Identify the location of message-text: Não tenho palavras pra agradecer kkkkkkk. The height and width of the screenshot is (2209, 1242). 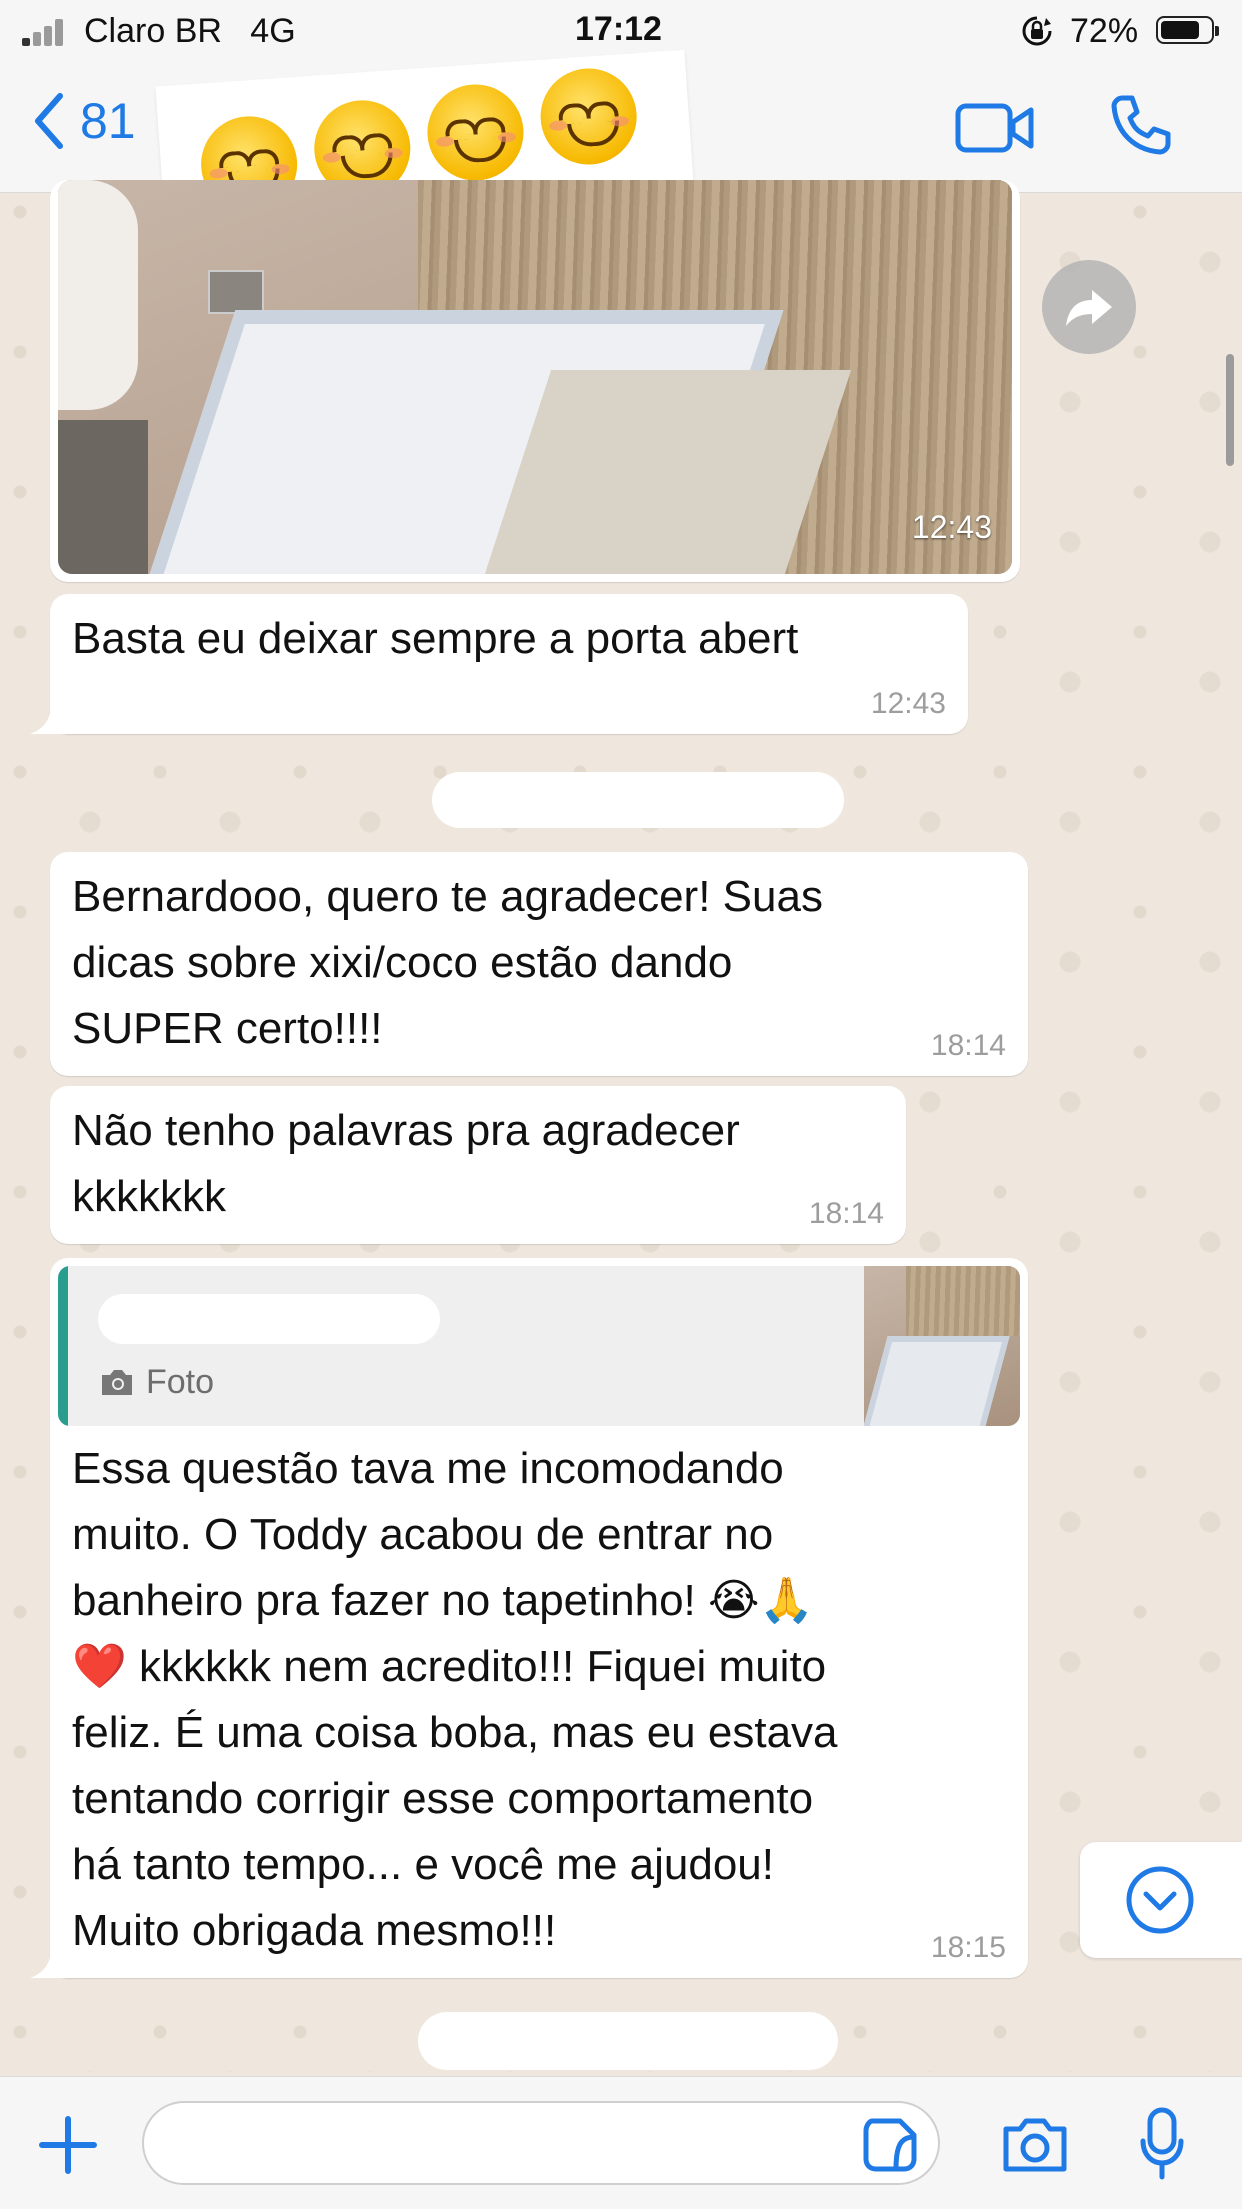
(406, 1163).